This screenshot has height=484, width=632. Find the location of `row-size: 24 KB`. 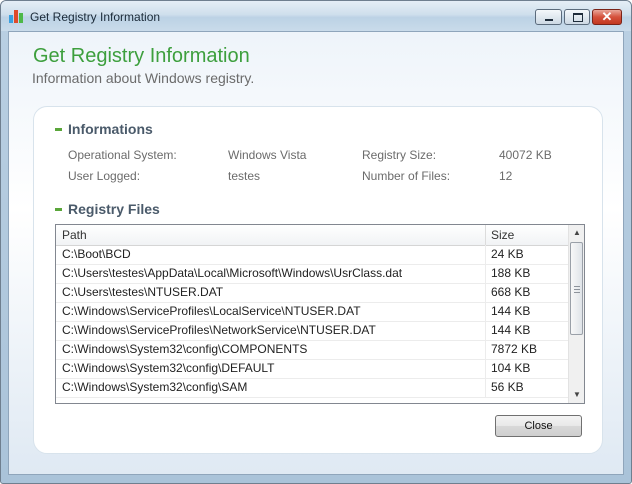

row-size: 24 KB is located at coordinates (507, 254).